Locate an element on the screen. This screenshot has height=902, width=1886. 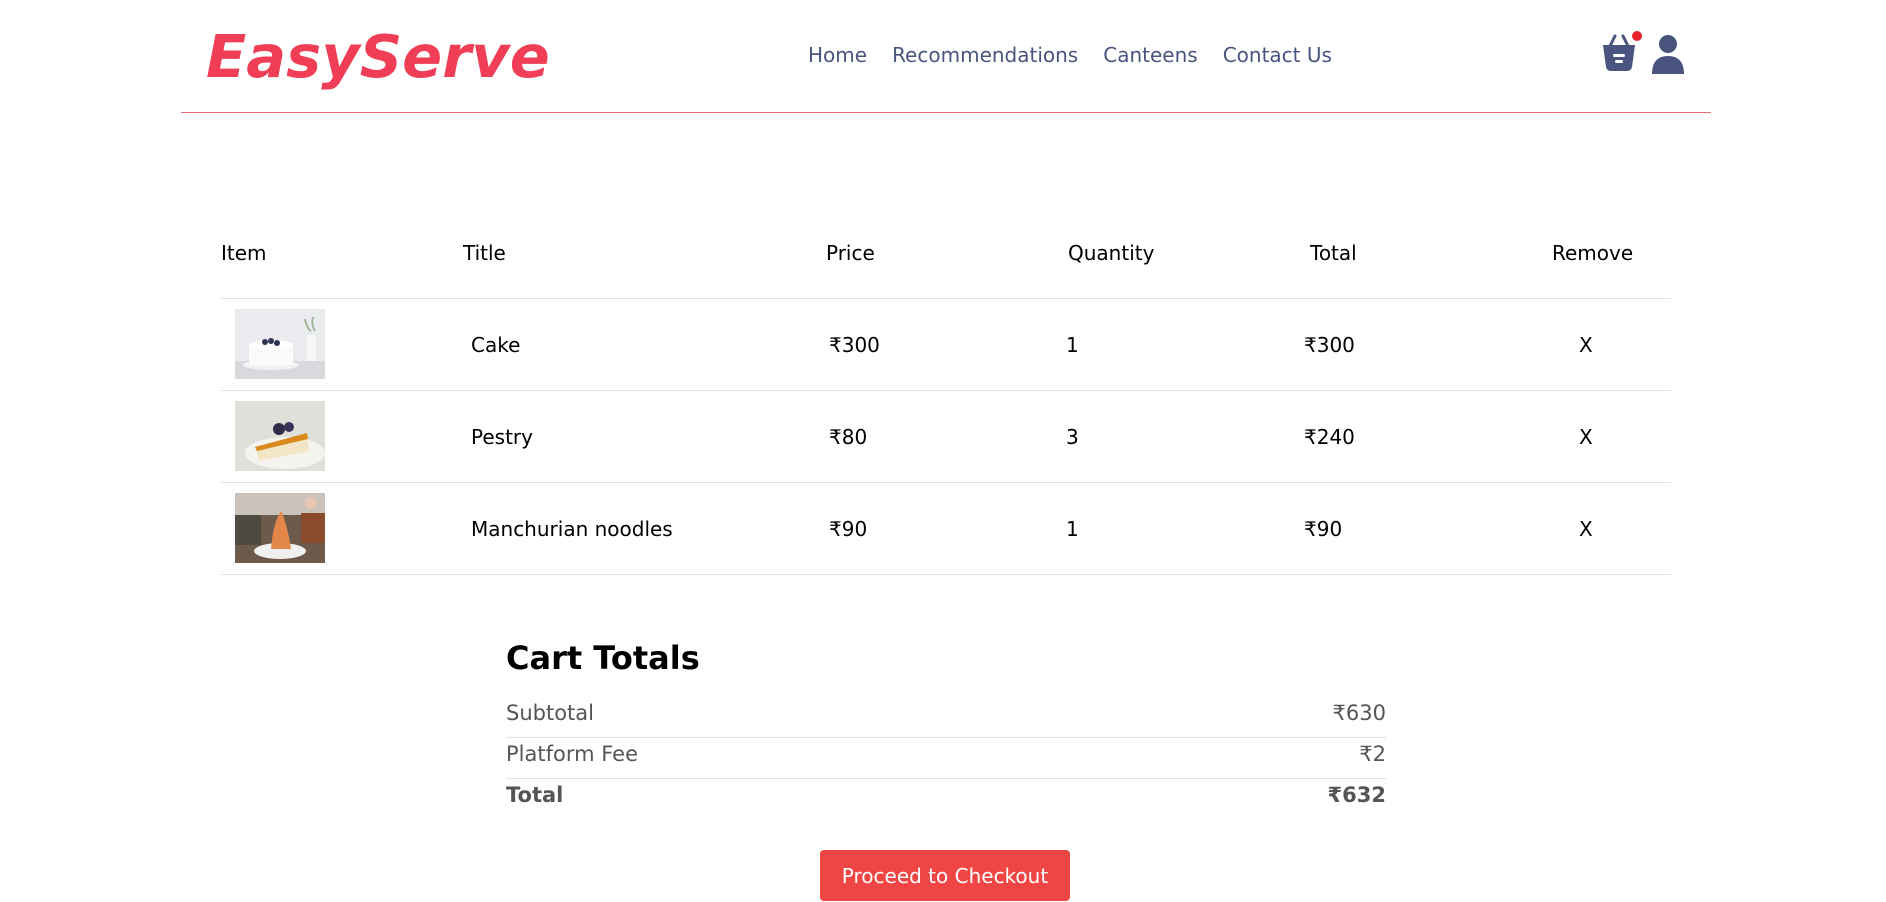
platform-fee-value: ₹2 is located at coordinates (1372, 754).